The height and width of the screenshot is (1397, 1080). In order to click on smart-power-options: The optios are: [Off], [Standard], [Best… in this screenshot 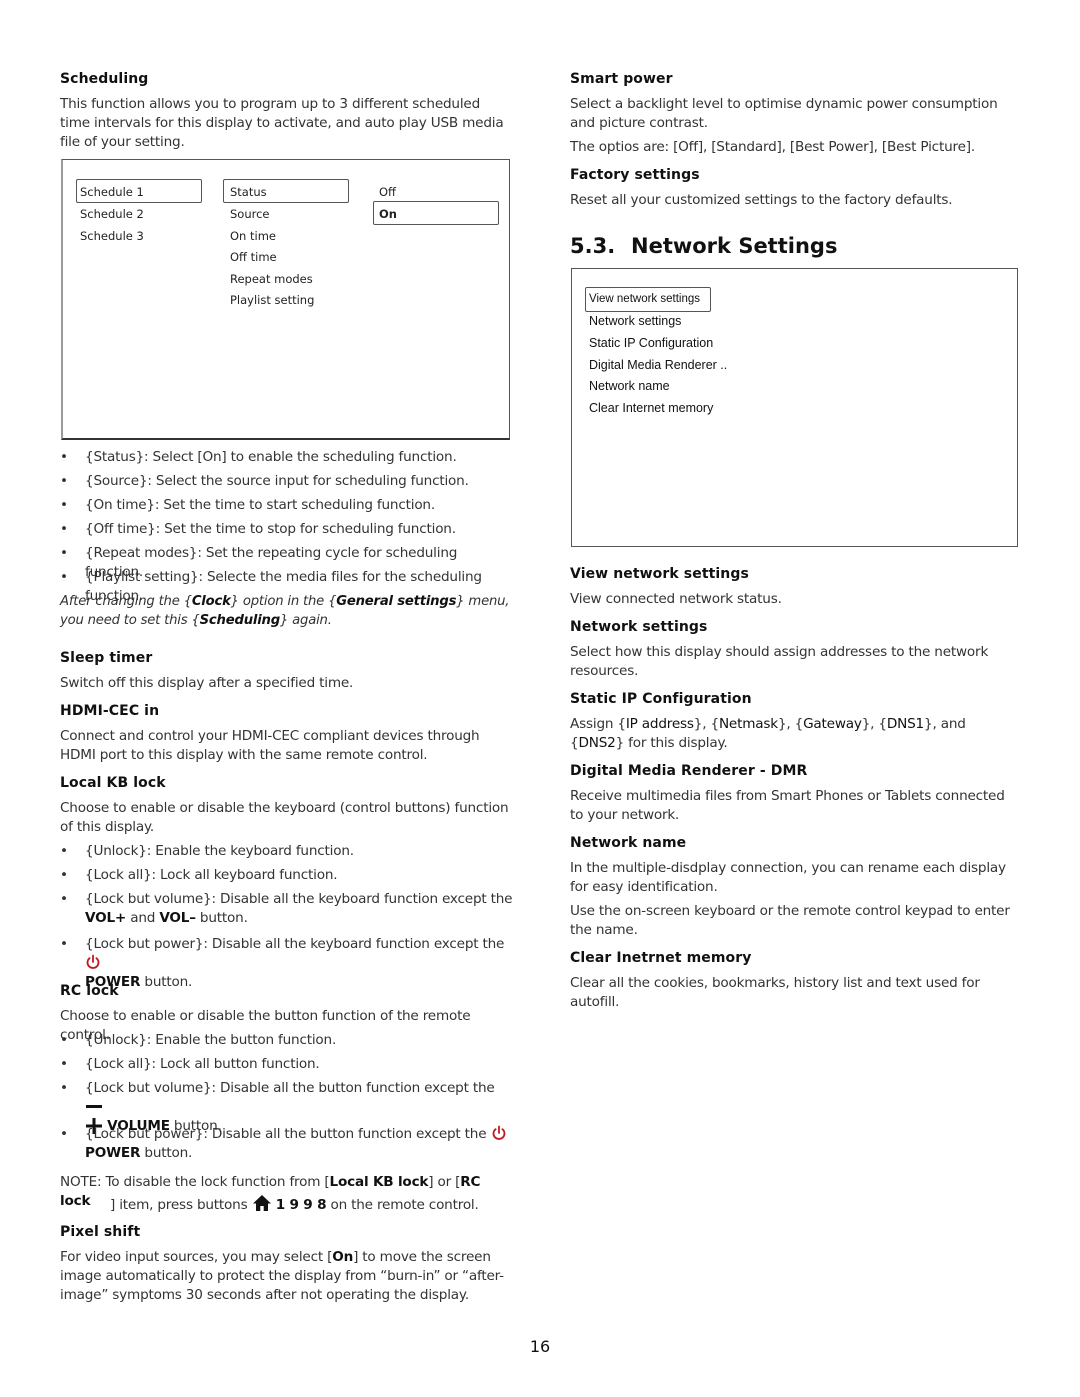, I will do `click(772, 147)`.